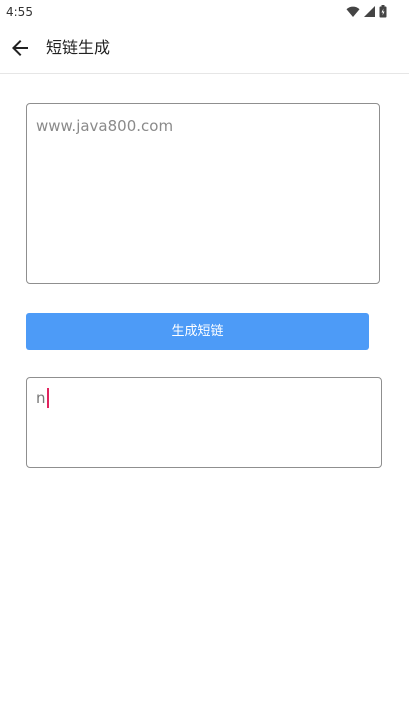  I want to click on page-title: 短链生成, so click(78, 47).